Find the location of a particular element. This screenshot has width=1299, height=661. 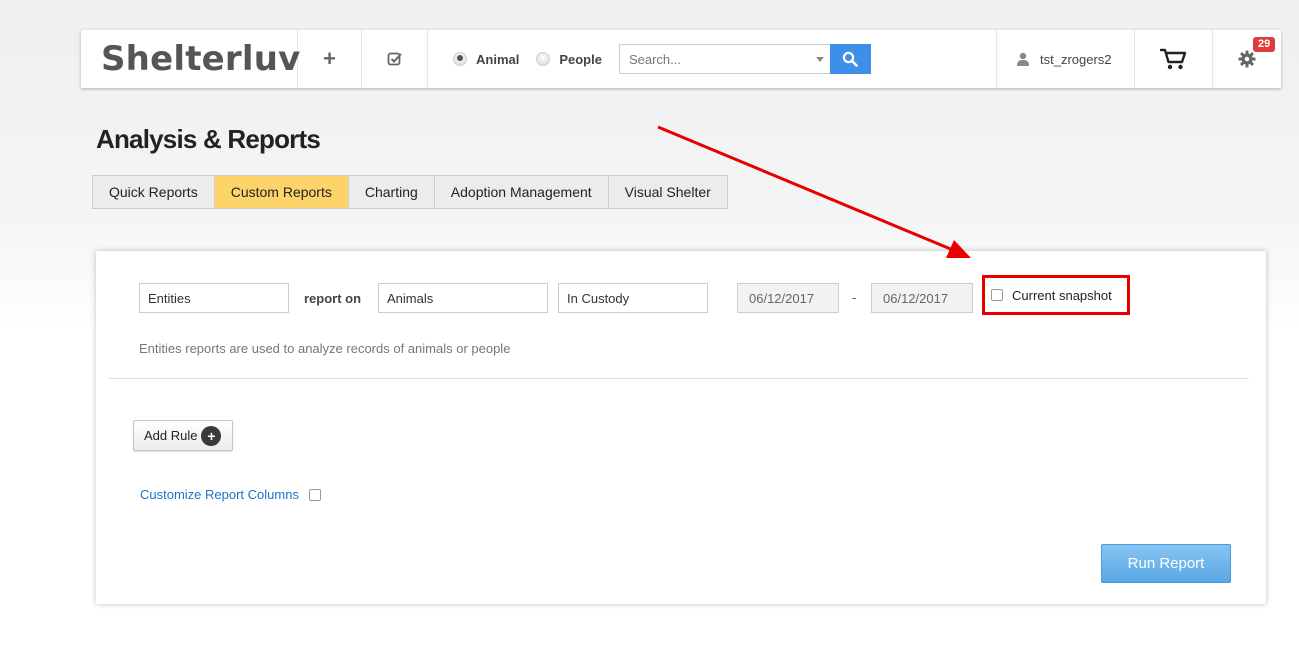

current-snapshot-checkbox is located at coordinates (997, 295).